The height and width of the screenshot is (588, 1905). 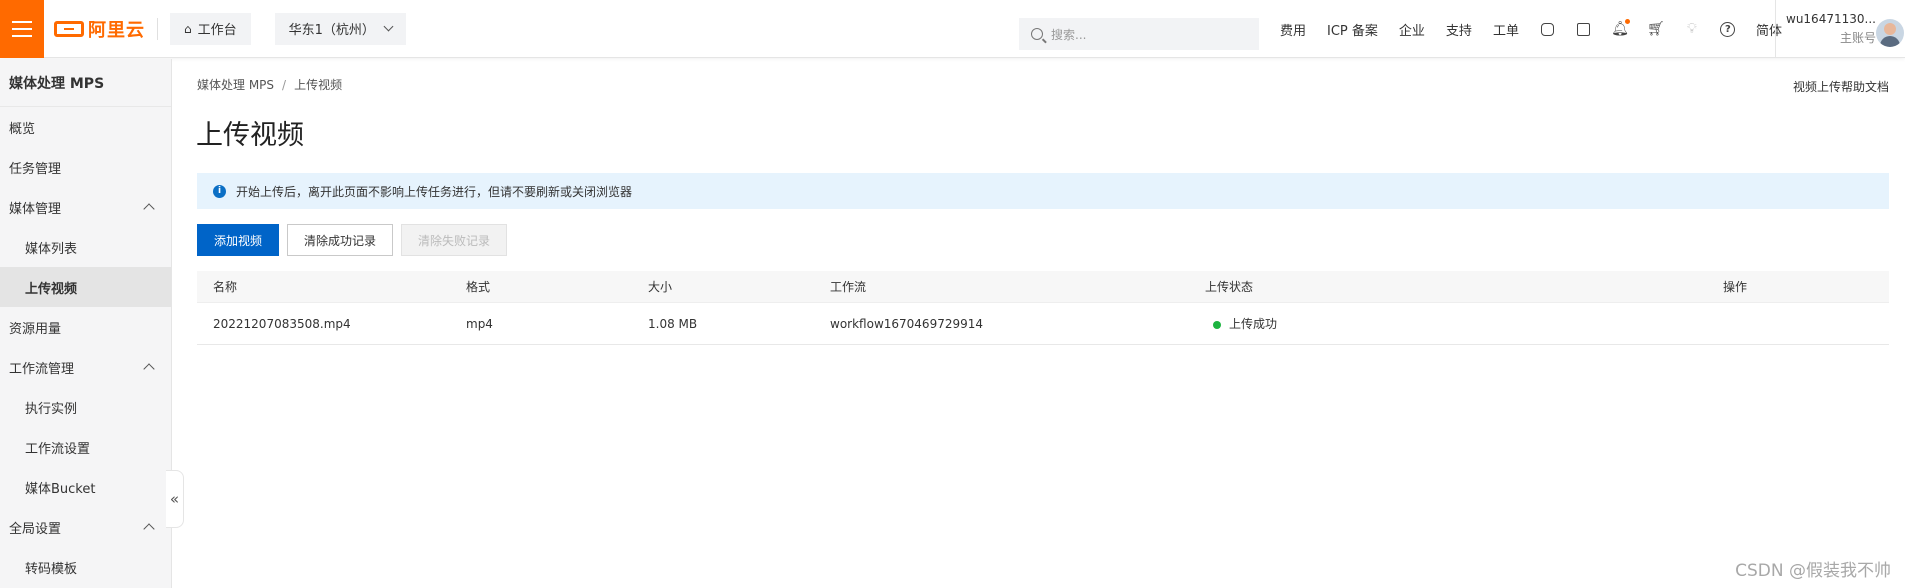 I want to click on nav-billing: 费用, so click(x=1293, y=29).